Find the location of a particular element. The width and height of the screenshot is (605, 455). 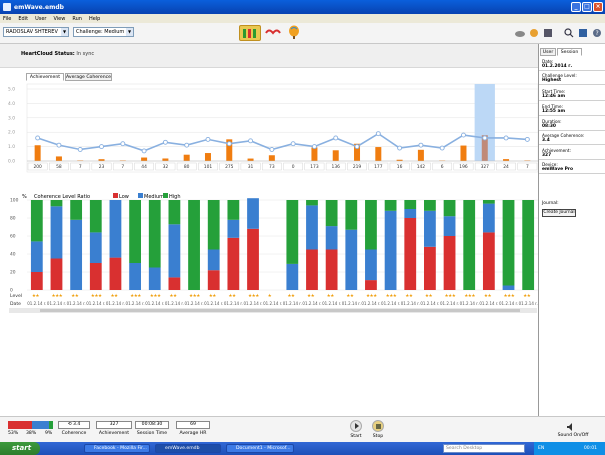

desktop-search-input: Search Desktop is located at coordinates (484, 448).